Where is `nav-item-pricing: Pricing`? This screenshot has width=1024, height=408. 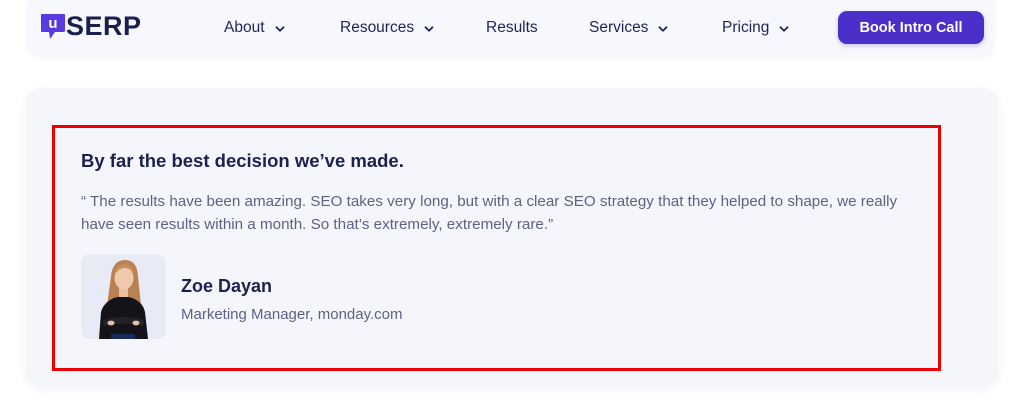 nav-item-pricing: Pricing is located at coordinates (756, 28).